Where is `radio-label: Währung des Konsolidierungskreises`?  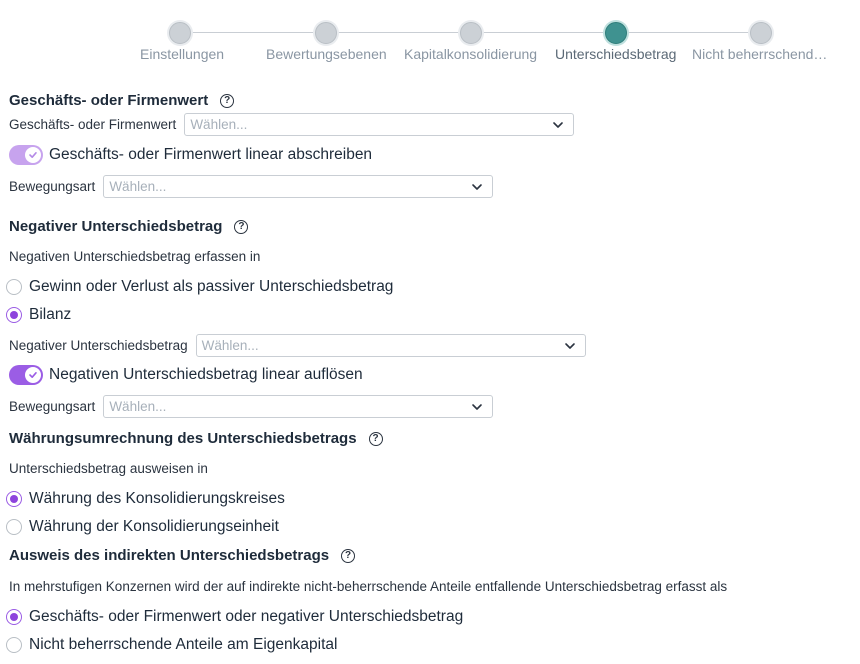
radio-label: Währung des Konsolidierungskreises is located at coordinates (157, 498).